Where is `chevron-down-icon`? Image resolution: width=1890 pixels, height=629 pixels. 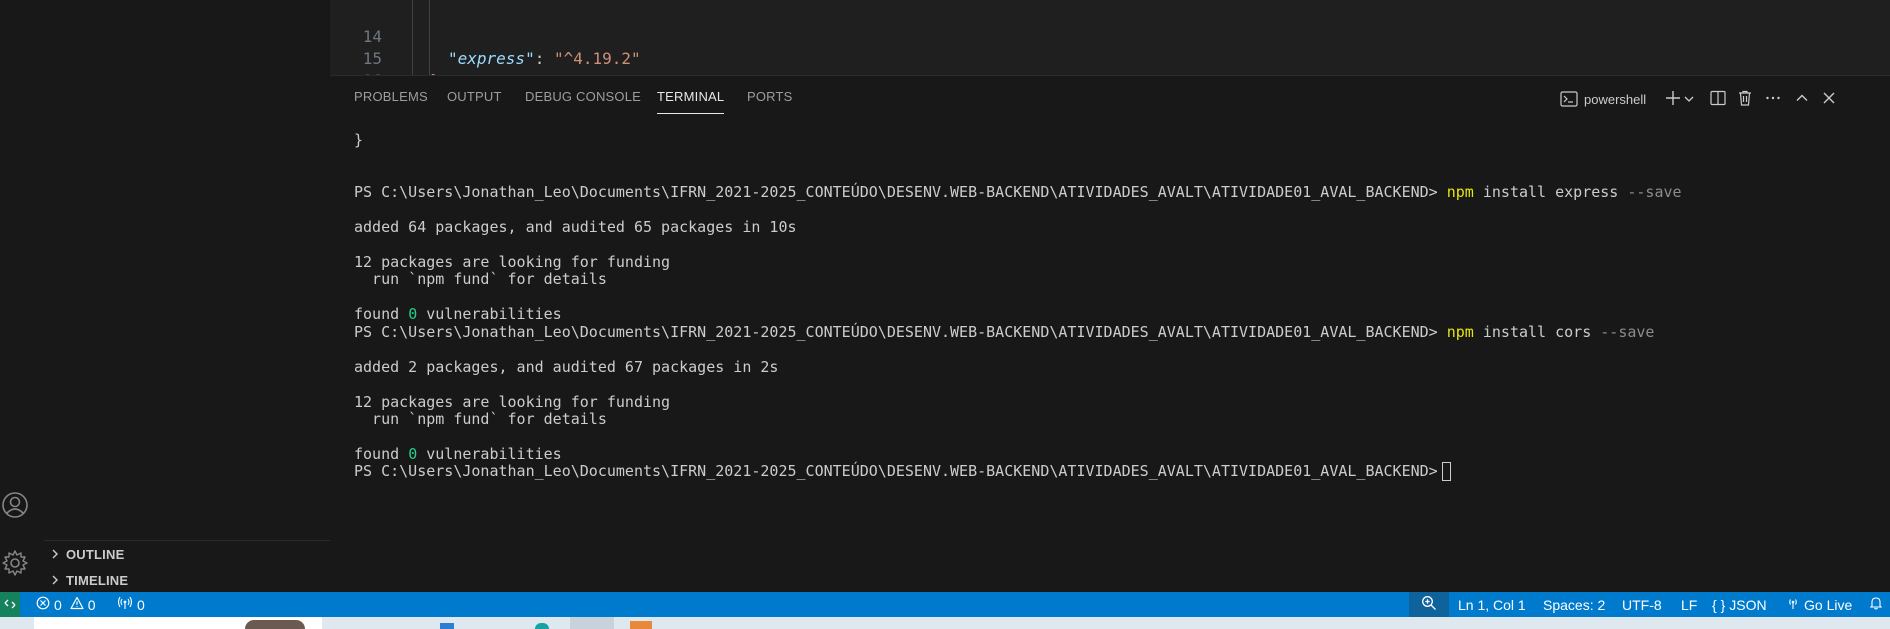 chevron-down-icon is located at coordinates (1689, 99).